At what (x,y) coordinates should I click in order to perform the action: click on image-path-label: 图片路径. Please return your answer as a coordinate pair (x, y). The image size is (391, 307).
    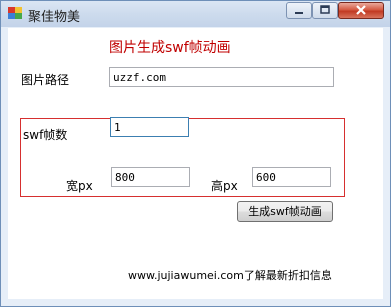
    Looking at the image, I should click on (45, 80).